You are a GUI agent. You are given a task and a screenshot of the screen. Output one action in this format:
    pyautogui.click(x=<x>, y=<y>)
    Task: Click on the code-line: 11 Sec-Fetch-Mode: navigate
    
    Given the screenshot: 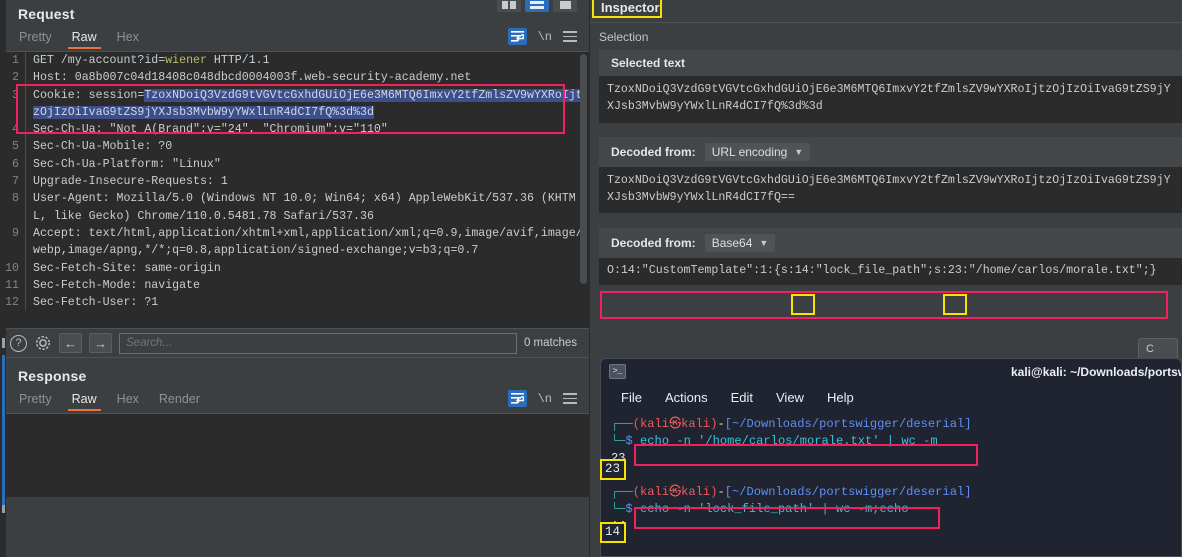 What is the action you would take?
    pyautogui.click(x=294, y=285)
    